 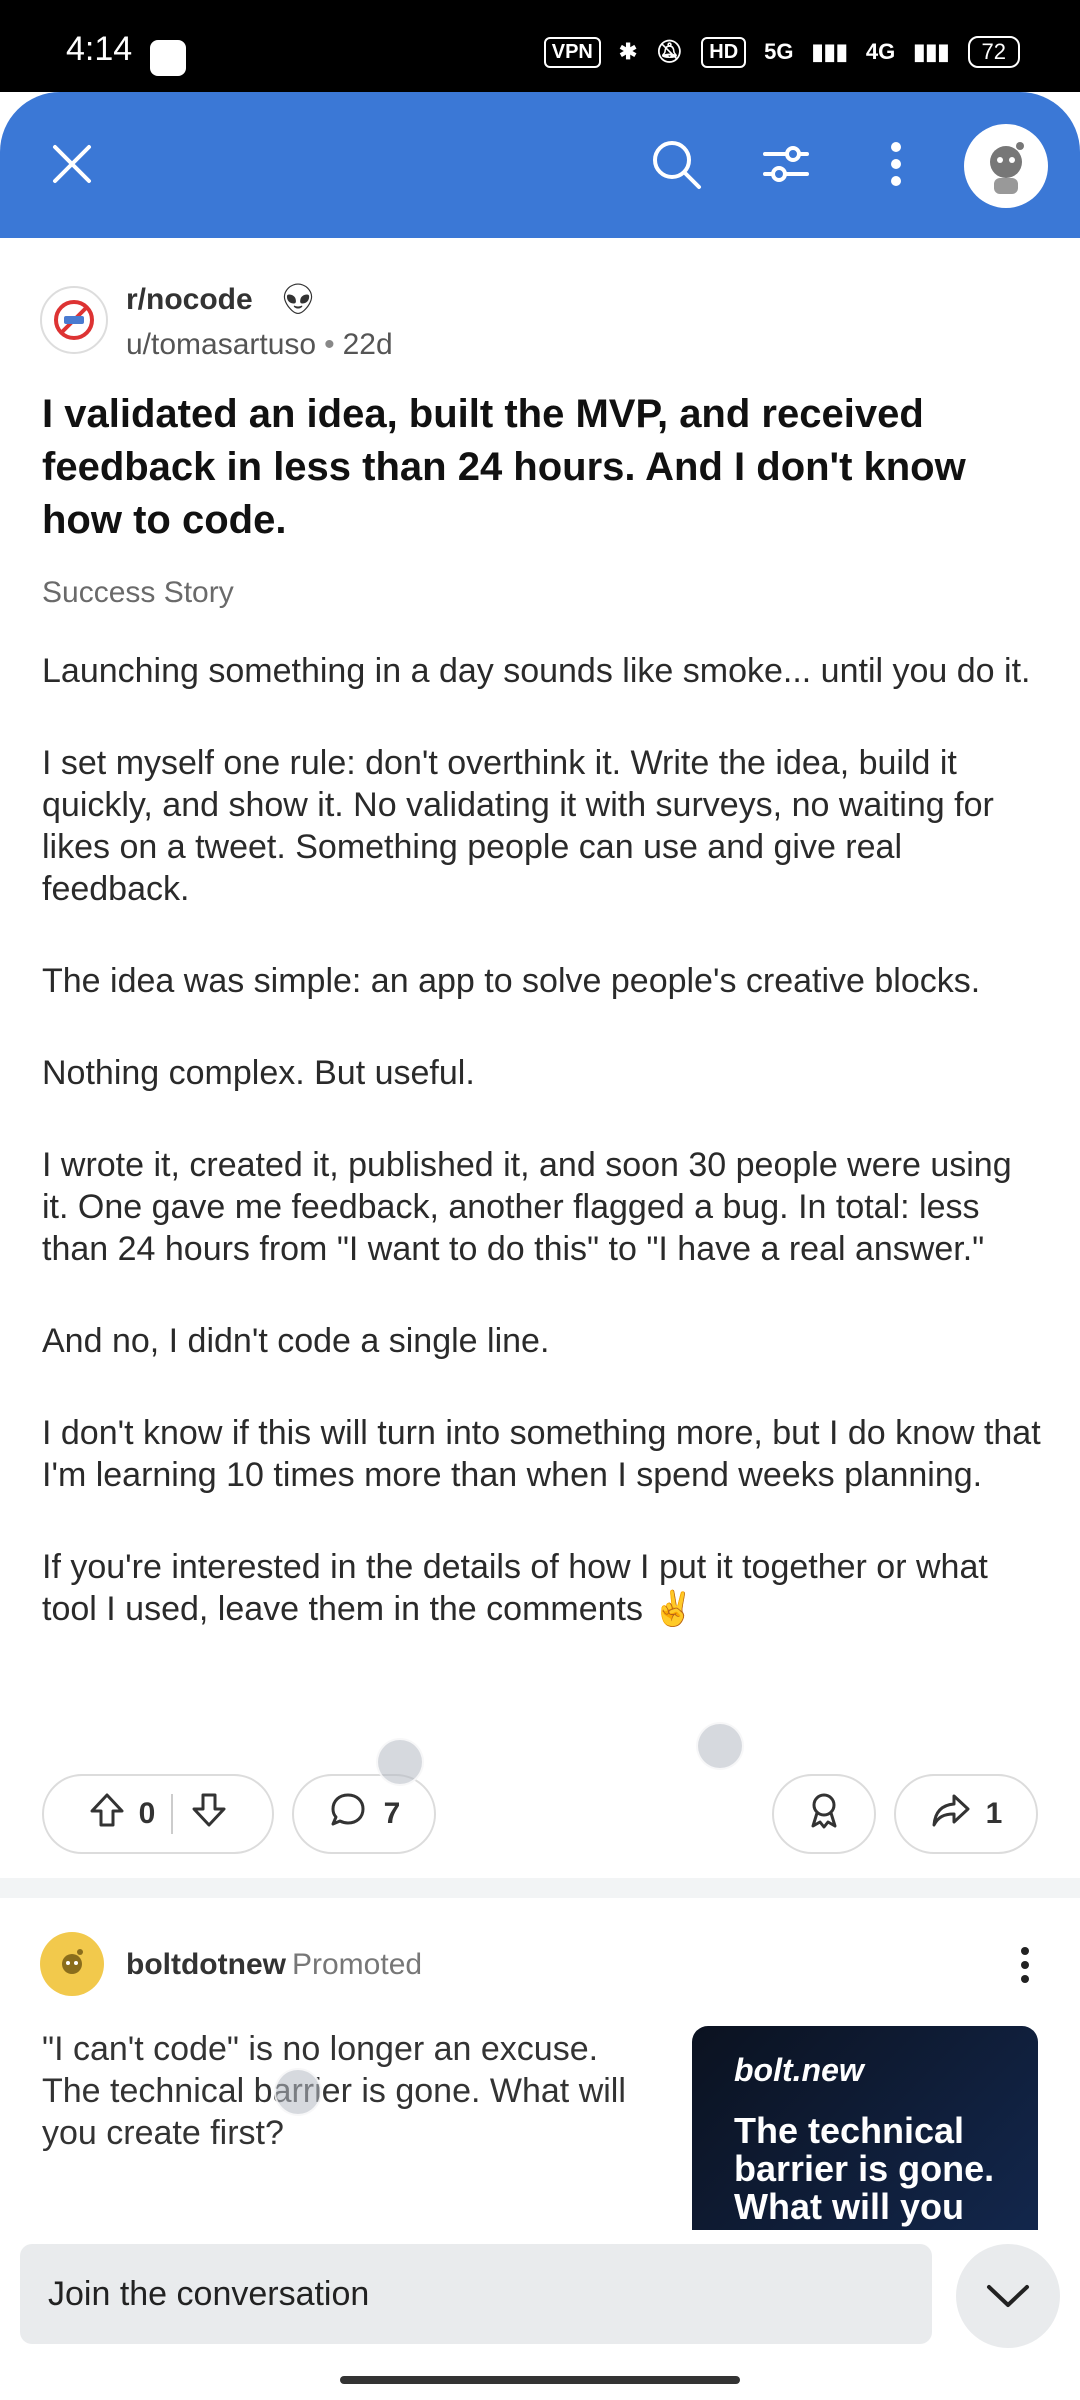 I want to click on share-icon, so click(x=951, y=1814).